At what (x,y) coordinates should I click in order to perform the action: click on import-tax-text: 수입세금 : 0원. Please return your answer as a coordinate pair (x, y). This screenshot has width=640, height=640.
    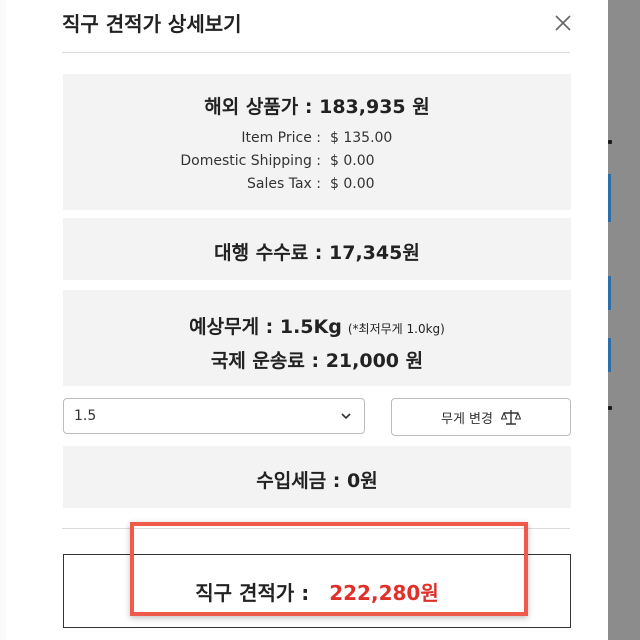
    Looking at the image, I should click on (317, 481).